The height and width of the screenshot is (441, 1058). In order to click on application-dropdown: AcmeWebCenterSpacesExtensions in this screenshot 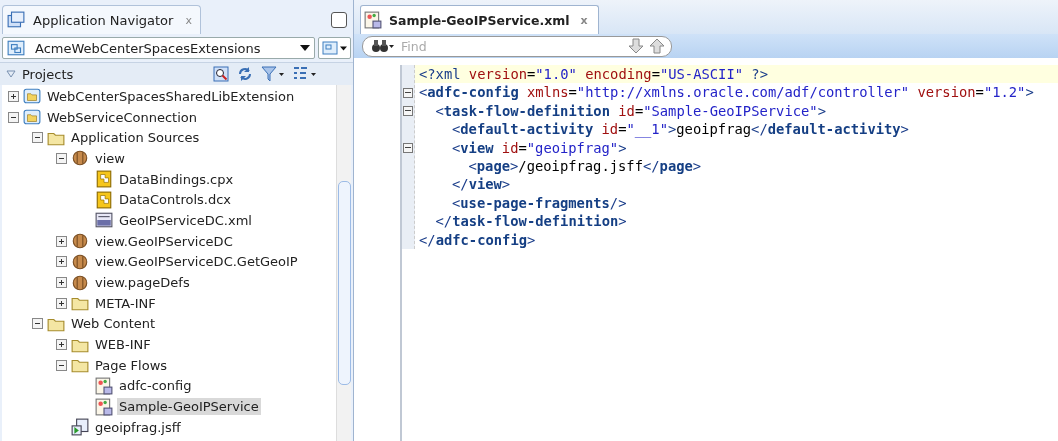, I will do `click(158, 48)`.